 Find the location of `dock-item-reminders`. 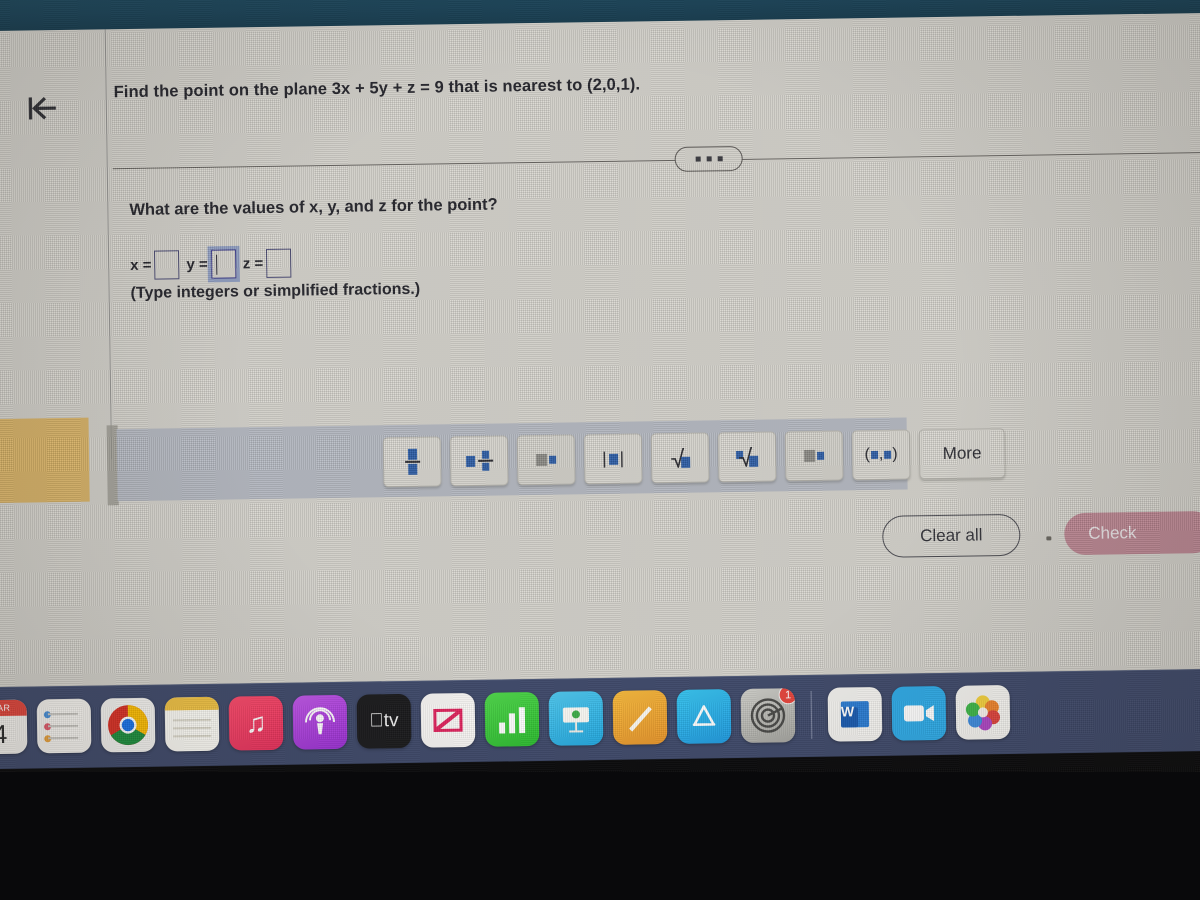

dock-item-reminders is located at coordinates (64, 726).